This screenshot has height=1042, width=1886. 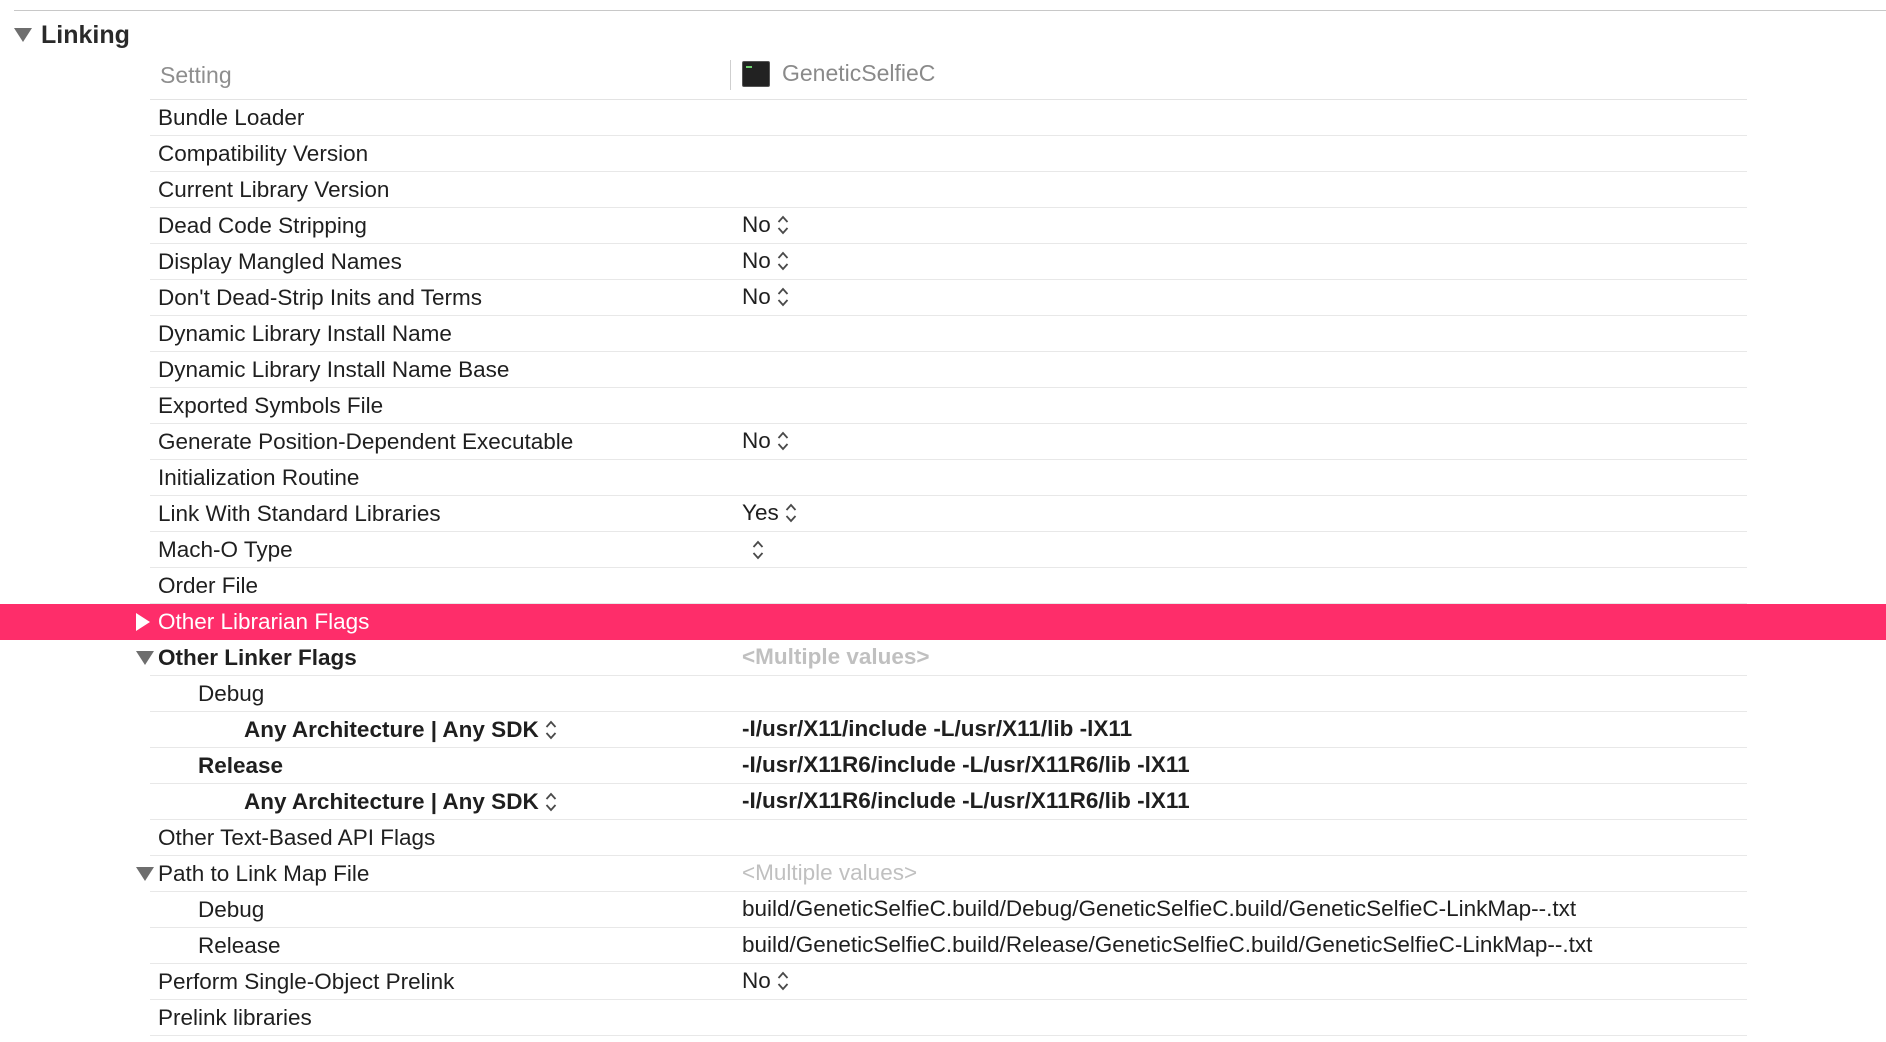 What do you see at coordinates (943, 874) in the screenshot?
I see `setting-row-path-link-map-file: Path to Link Map File <Multiple values>` at bounding box center [943, 874].